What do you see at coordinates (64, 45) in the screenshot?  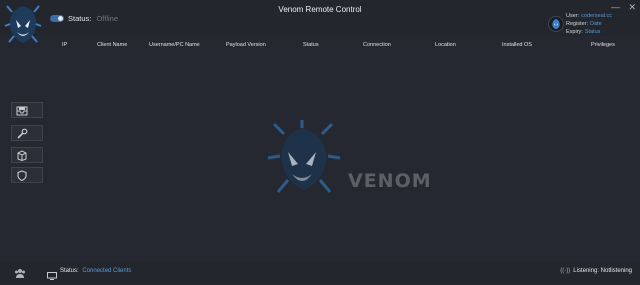 I see `column-header-ip: IP` at bounding box center [64, 45].